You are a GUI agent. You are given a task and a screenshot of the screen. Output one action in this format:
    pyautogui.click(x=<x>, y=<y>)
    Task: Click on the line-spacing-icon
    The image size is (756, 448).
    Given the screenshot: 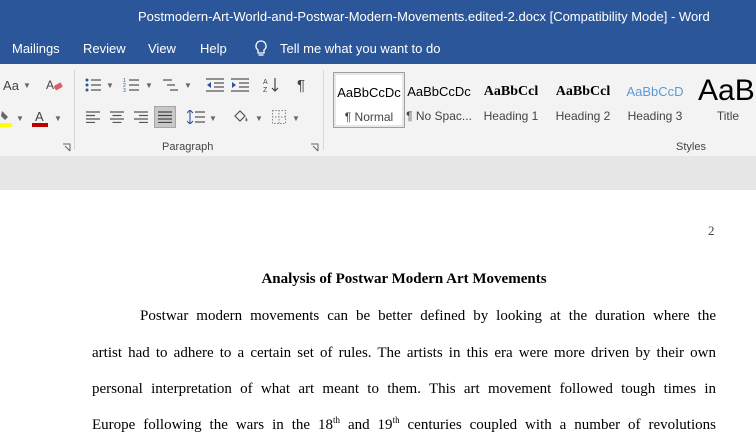 What is the action you would take?
    pyautogui.click(x=196, y=117)
    